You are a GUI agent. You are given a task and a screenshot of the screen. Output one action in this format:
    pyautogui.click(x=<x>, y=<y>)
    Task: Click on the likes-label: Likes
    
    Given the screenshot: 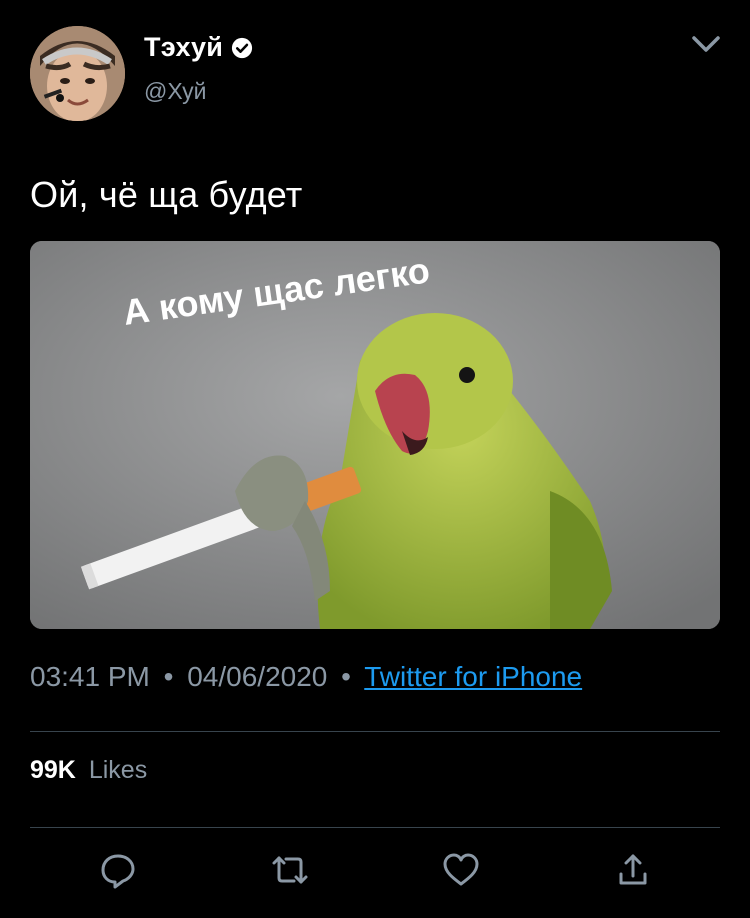 What is the action you would take?
    pyautogui.click(x=118, y=770)
    